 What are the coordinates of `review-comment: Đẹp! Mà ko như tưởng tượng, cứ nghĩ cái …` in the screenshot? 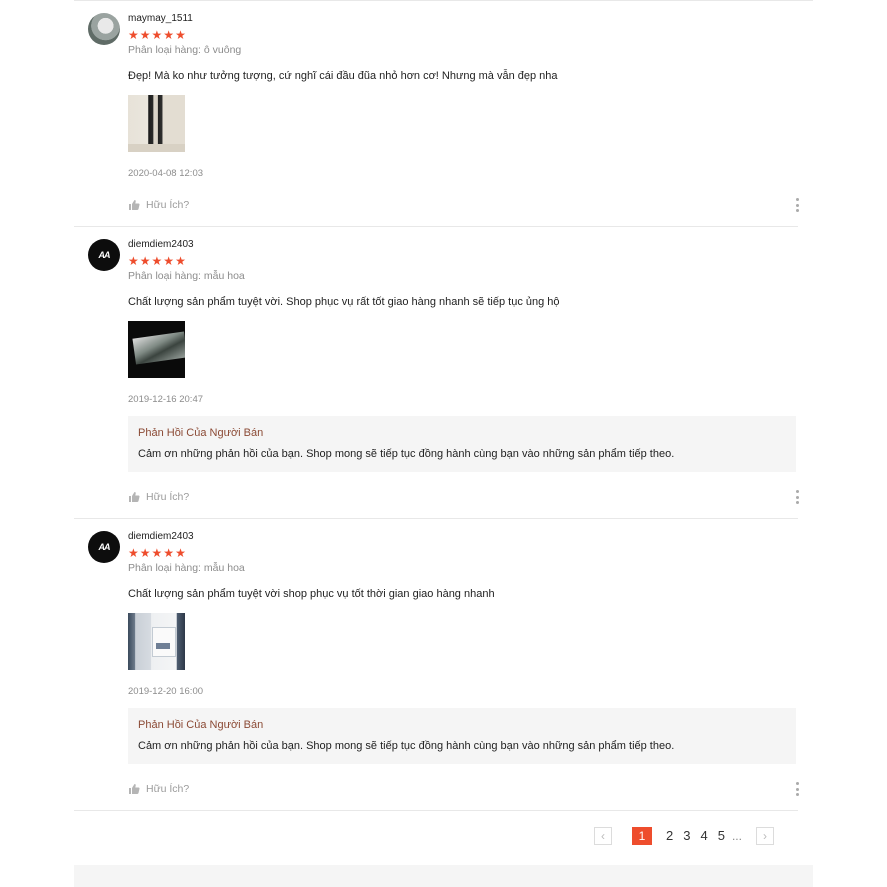 It's located at (343, 76).